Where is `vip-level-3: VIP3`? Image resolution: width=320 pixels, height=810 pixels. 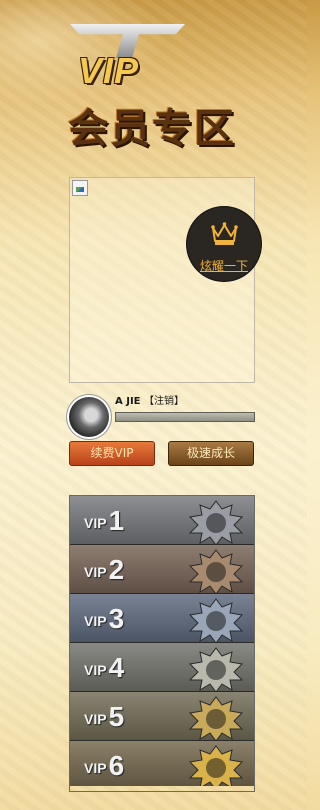
vip-level-3: VIP3 is located at coordinates (162, 618).